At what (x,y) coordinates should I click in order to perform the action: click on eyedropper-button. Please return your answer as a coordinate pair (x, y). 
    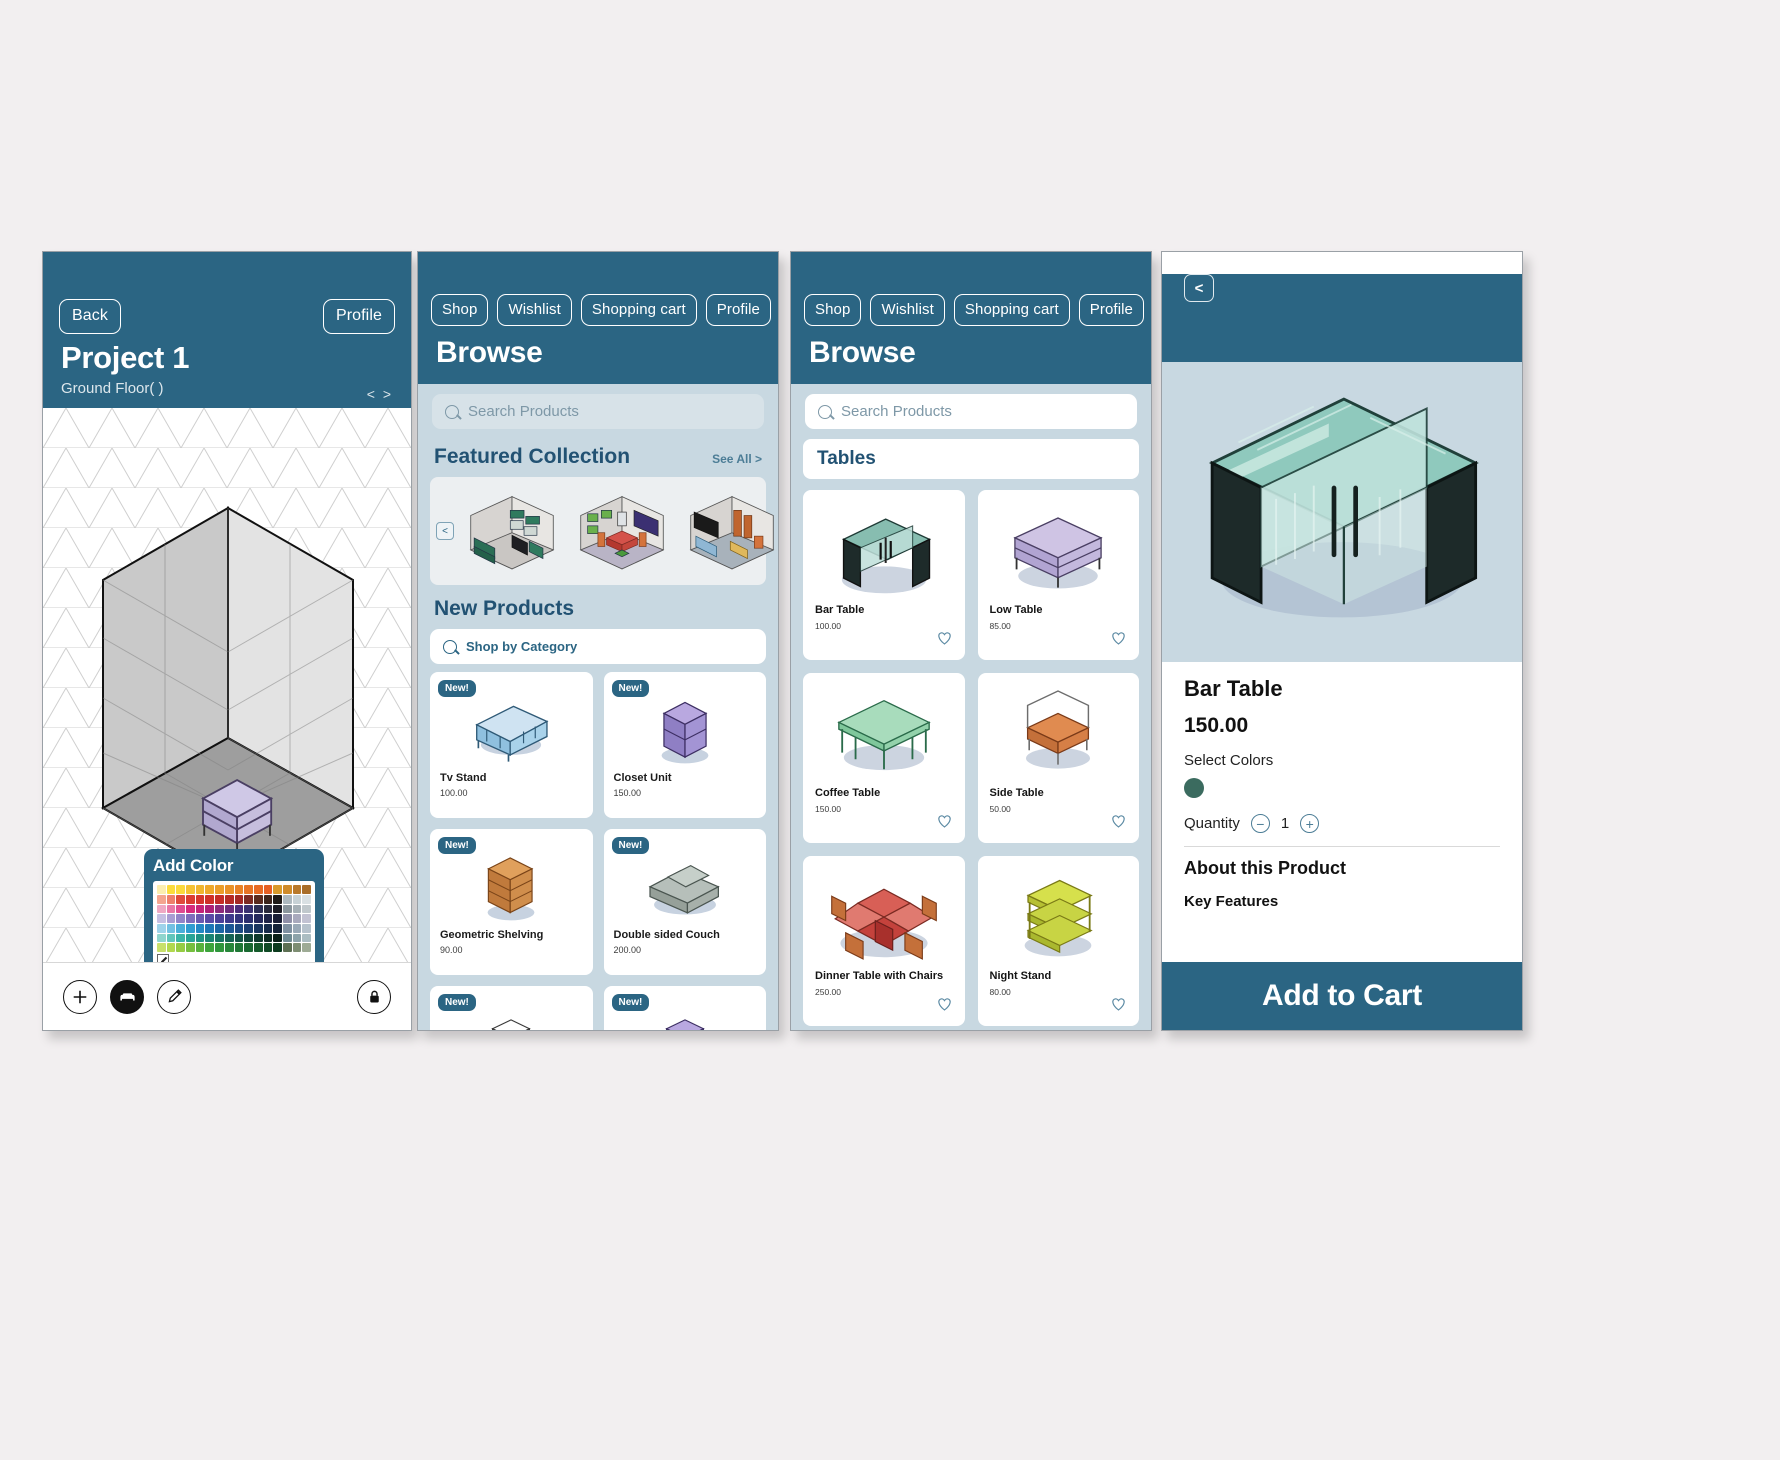
    Looking at the image, I should click on (174, 996).